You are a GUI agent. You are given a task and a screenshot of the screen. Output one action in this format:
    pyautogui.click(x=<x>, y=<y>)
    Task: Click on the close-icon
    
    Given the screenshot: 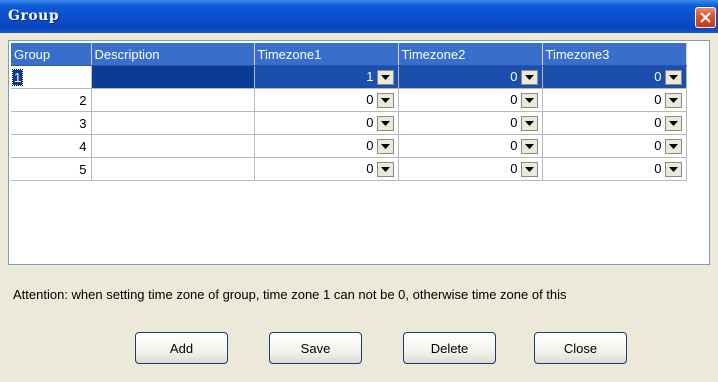 What is the action you would take?
    pyautogui.click(x=705, y=17)
    